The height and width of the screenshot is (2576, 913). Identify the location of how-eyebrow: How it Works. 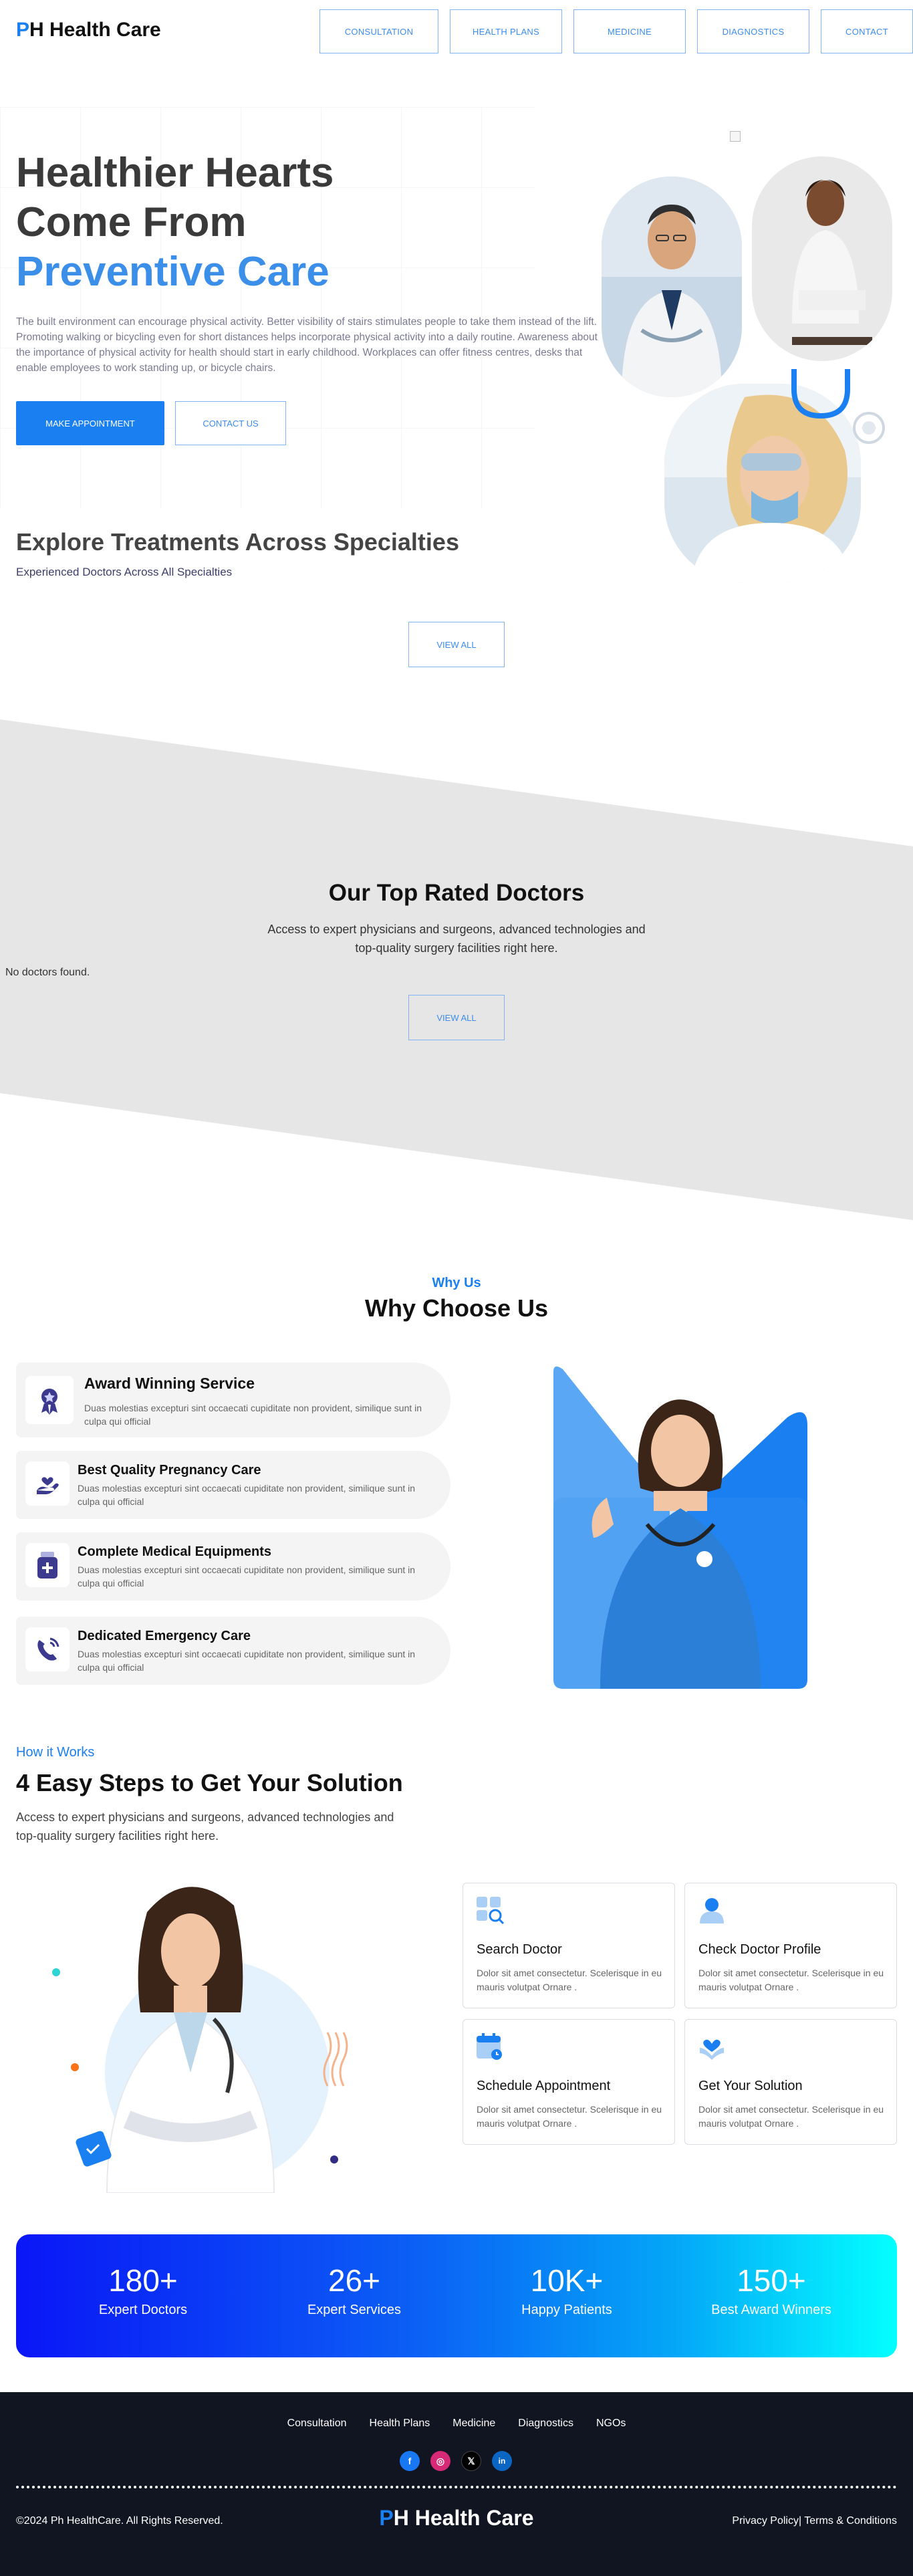
(55, 1752).